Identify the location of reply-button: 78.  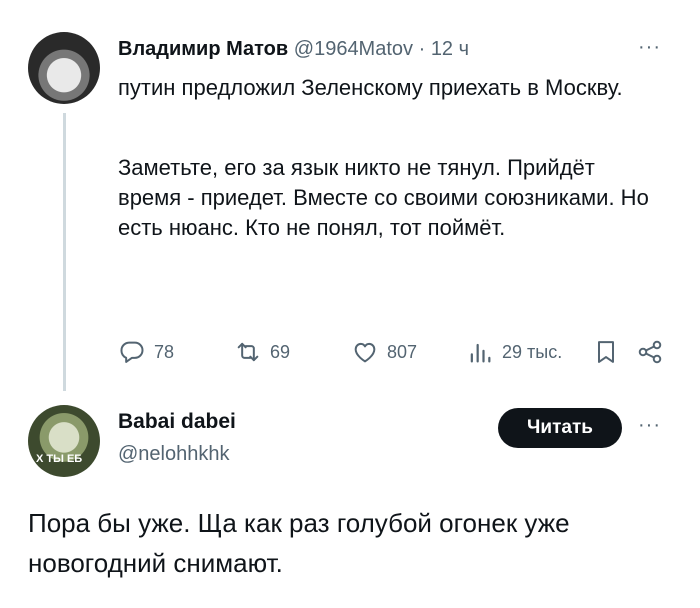
(146, 352).